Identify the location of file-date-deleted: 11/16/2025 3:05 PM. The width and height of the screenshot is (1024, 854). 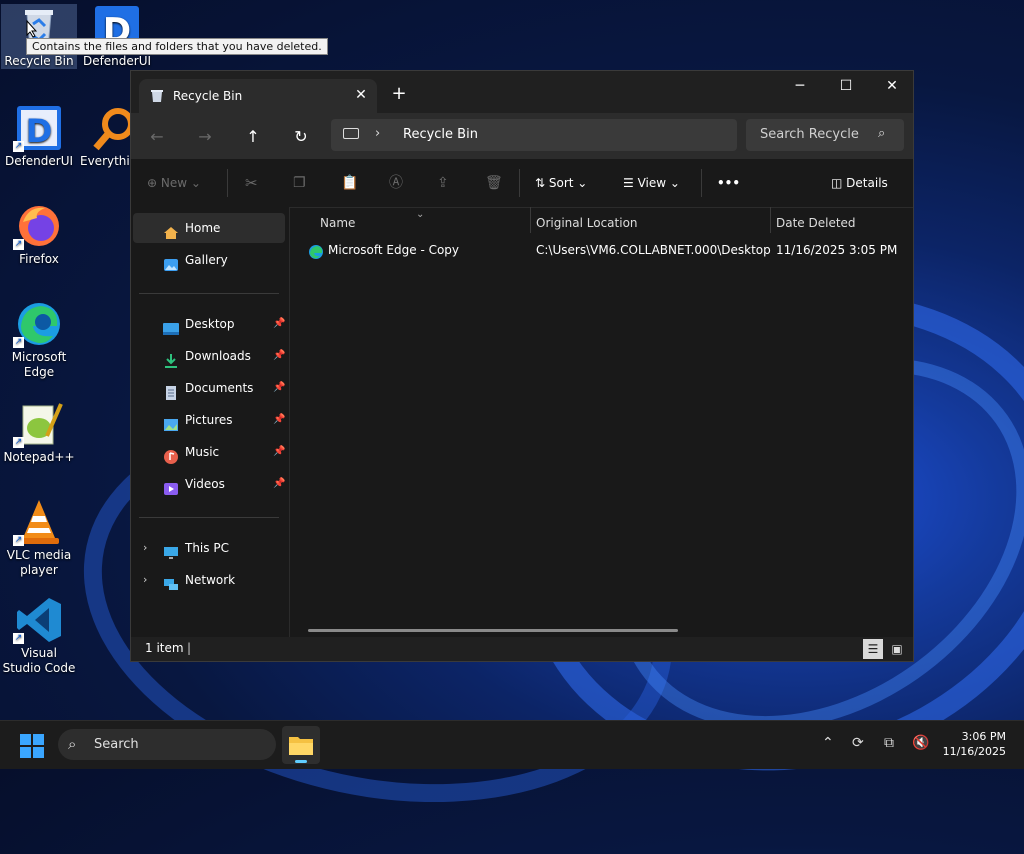
(837, 250).